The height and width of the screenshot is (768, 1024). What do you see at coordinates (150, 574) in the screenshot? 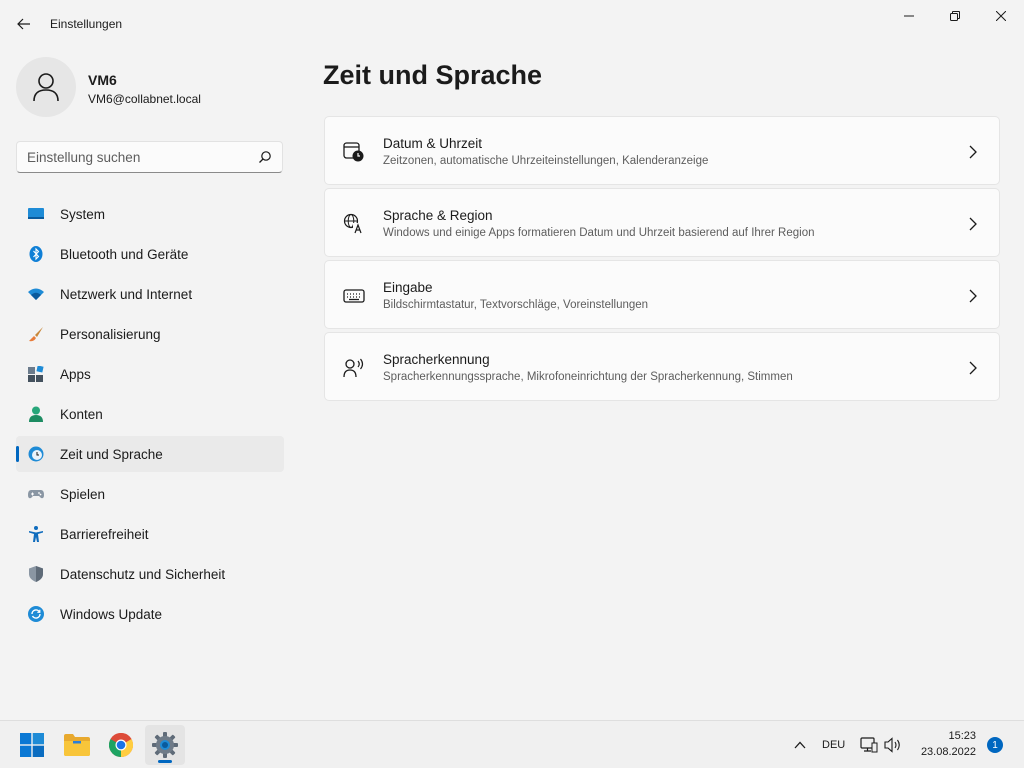
I see `sidebar-item-privacy: Datenschutz und Sicherheit` at bounding box center [150, 574].